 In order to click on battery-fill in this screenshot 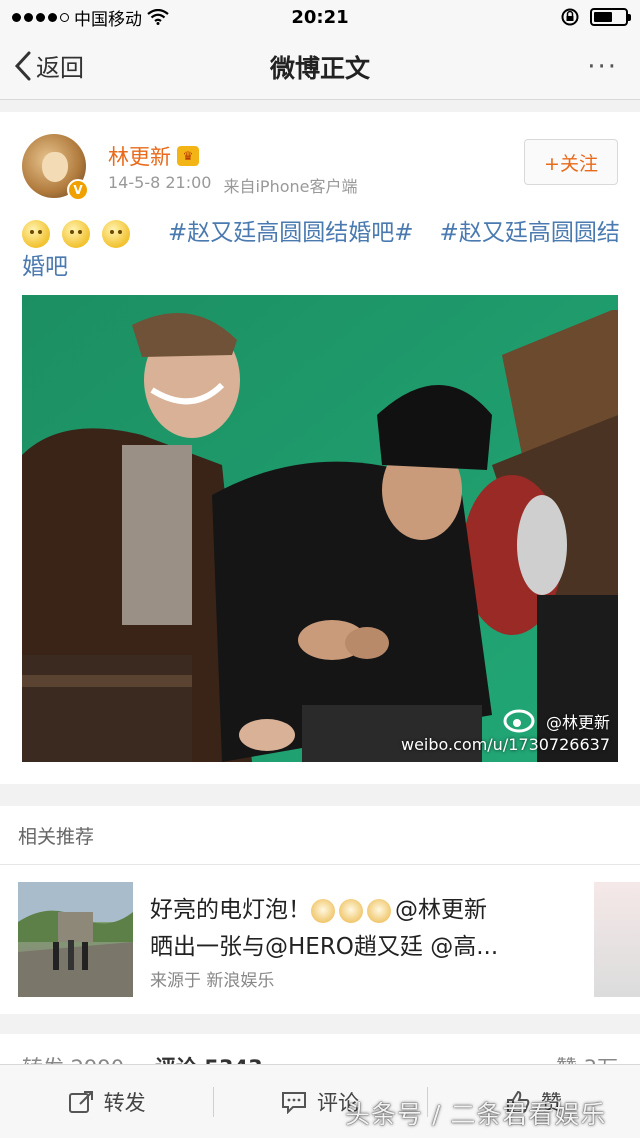, I will do `click(603, 17)`.